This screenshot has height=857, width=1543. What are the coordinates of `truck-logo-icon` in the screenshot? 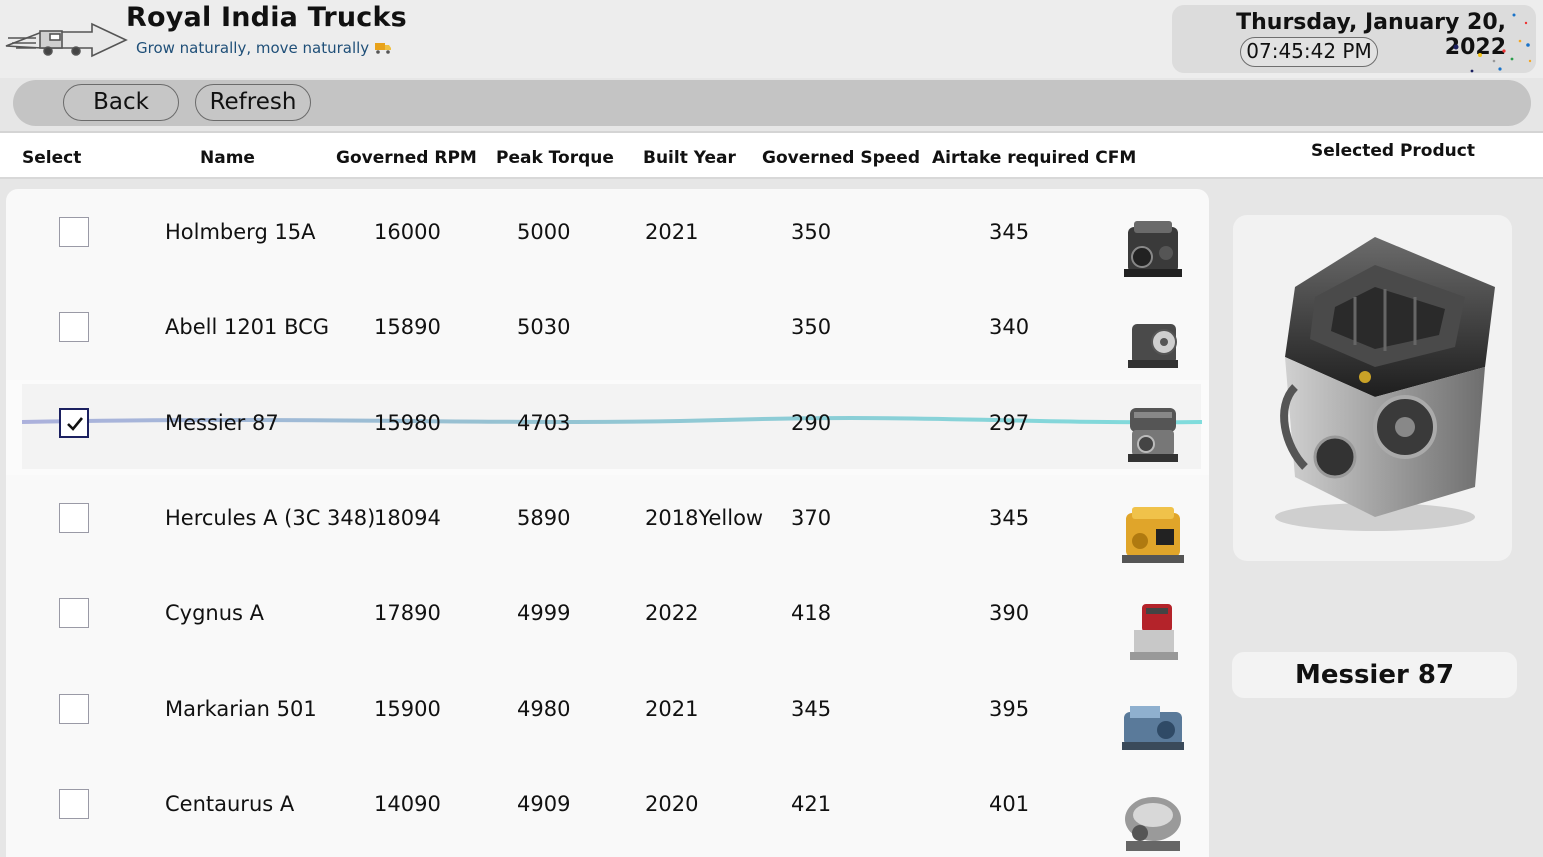 It's located at (66, 40).